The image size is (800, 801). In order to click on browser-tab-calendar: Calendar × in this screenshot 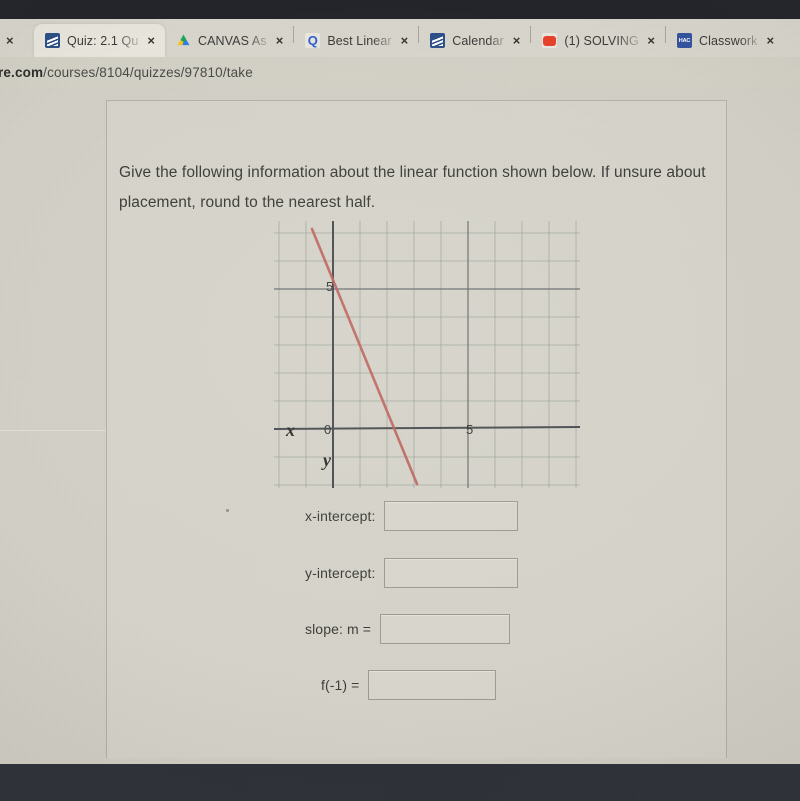, I will do `click(474, 40)`.